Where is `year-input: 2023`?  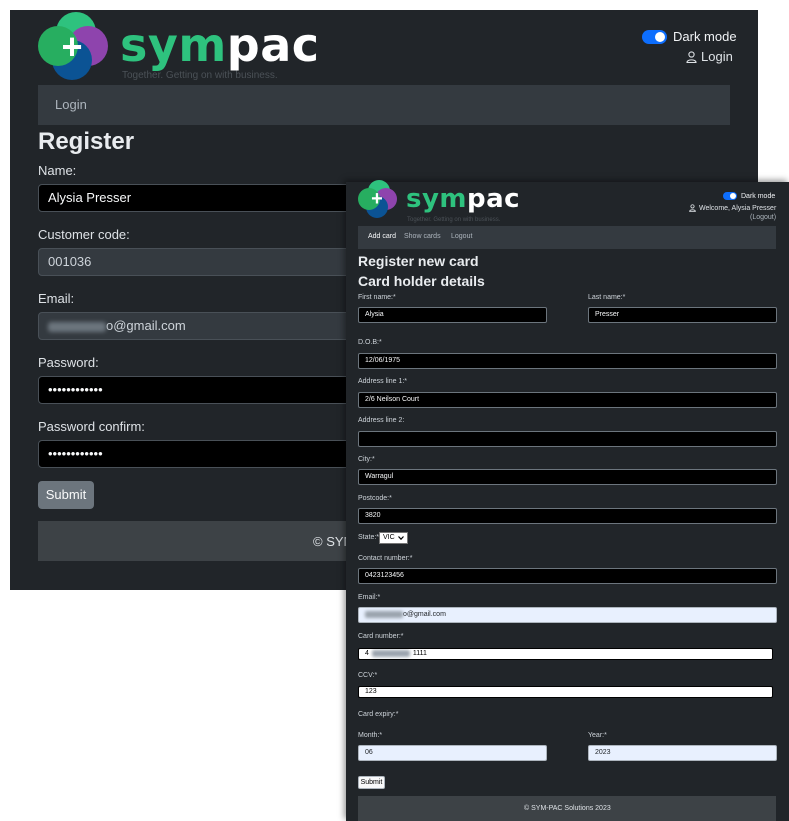 year-input: 2023 is located at coordinates (682, 753).